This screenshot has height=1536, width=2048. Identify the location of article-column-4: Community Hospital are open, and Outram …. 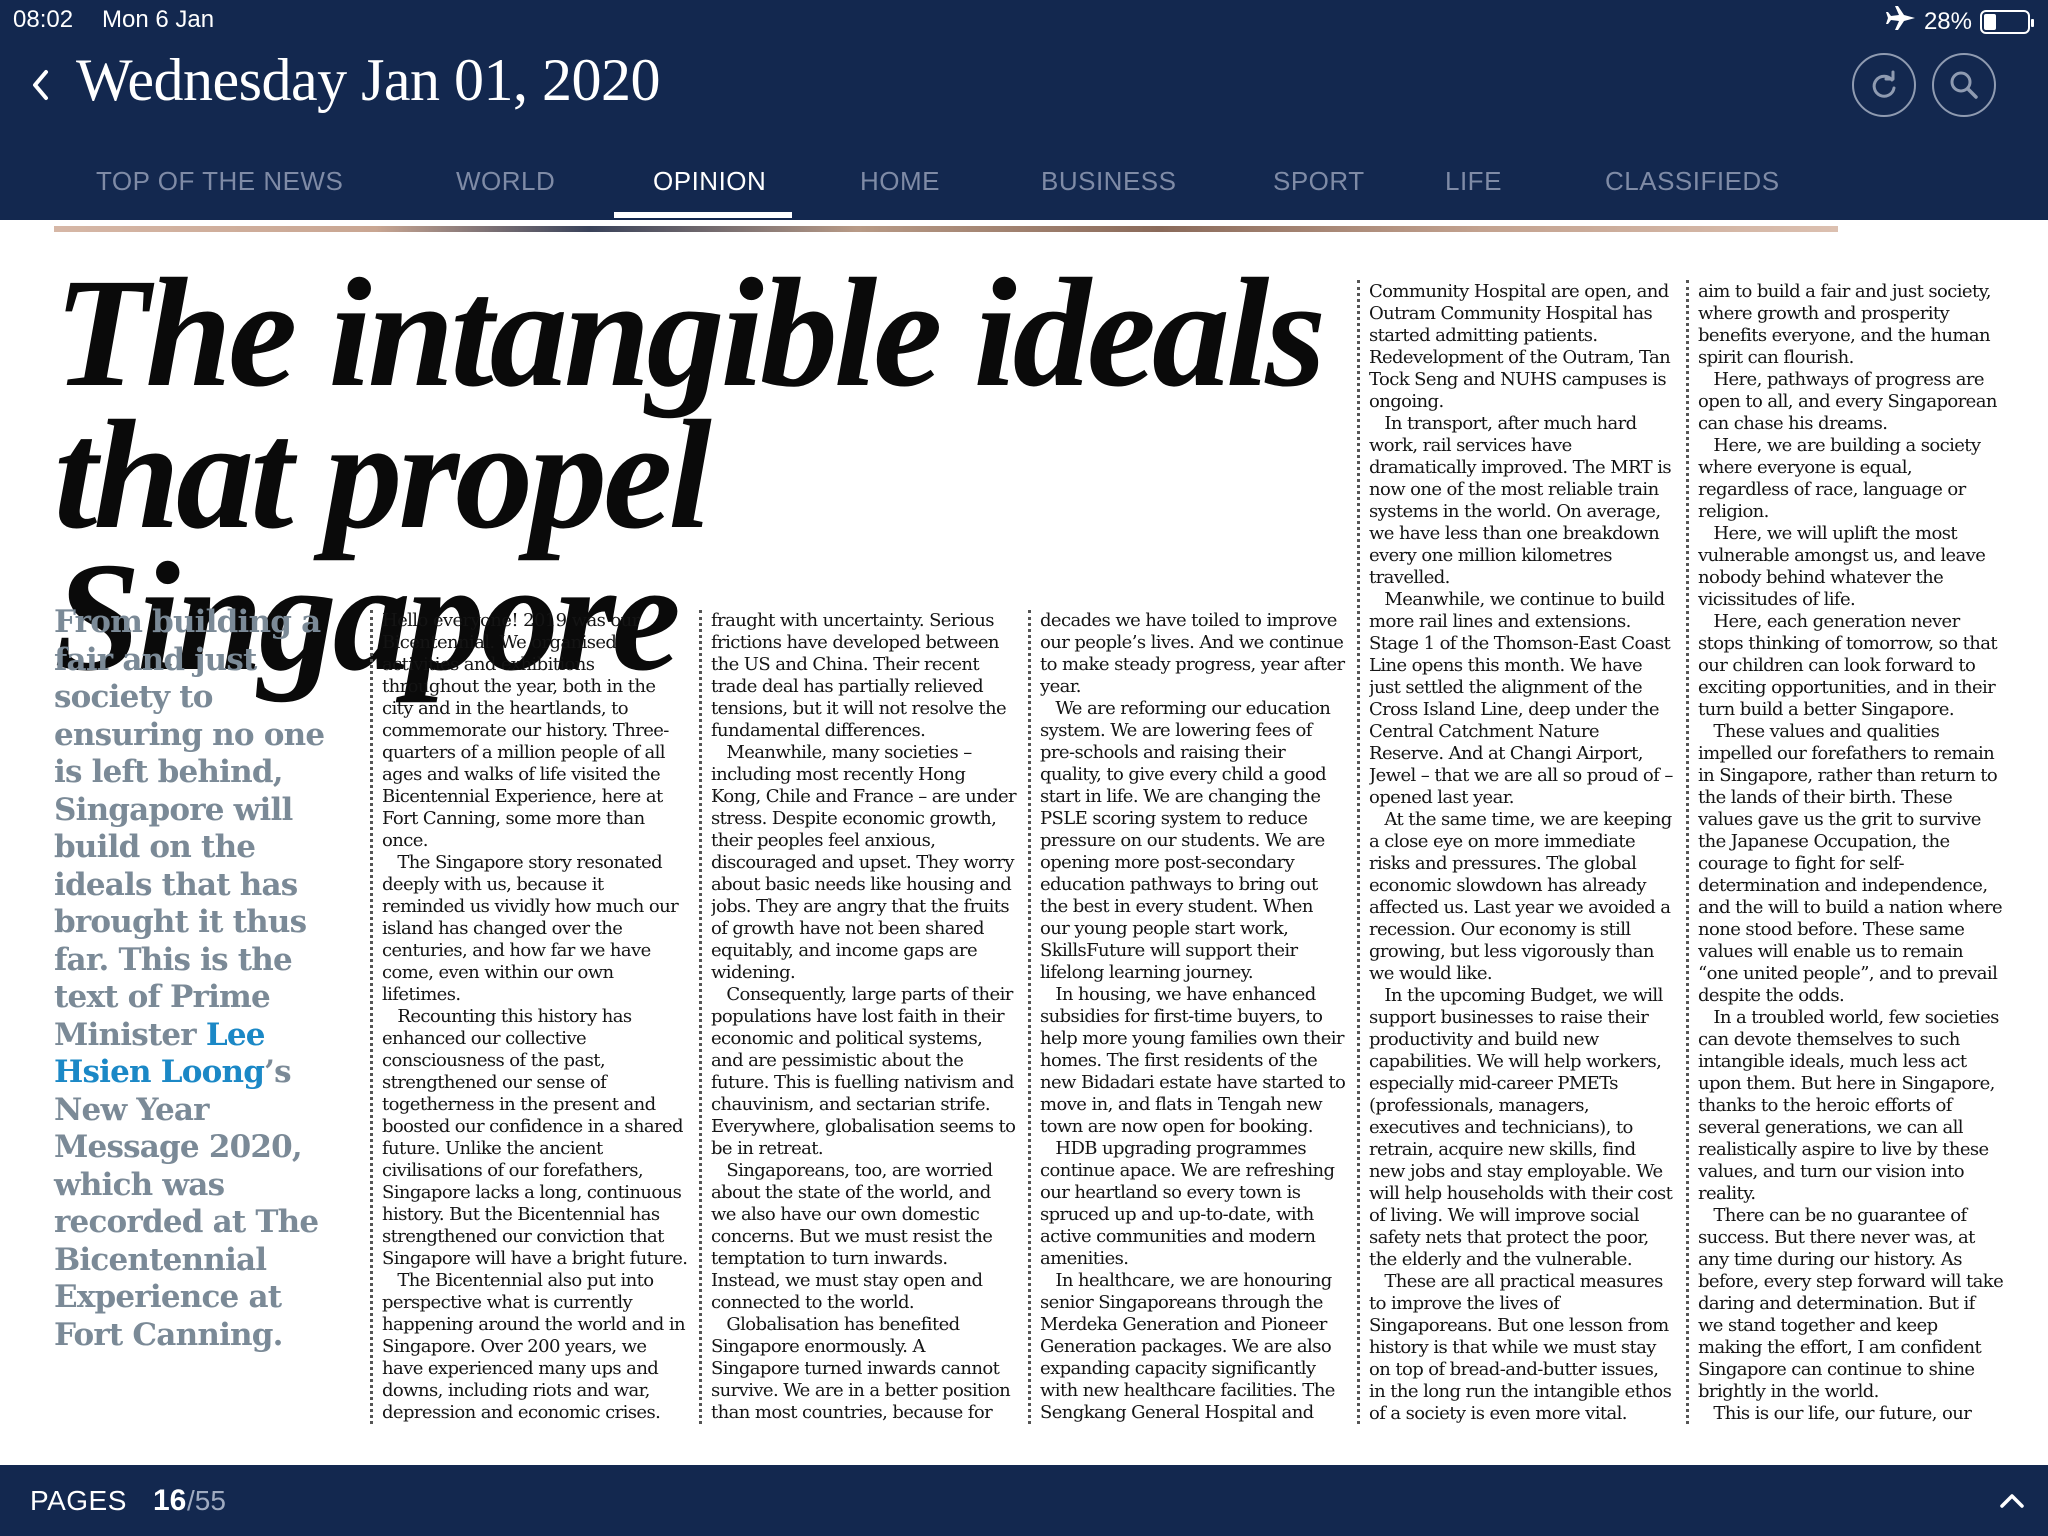
(1521, 853).